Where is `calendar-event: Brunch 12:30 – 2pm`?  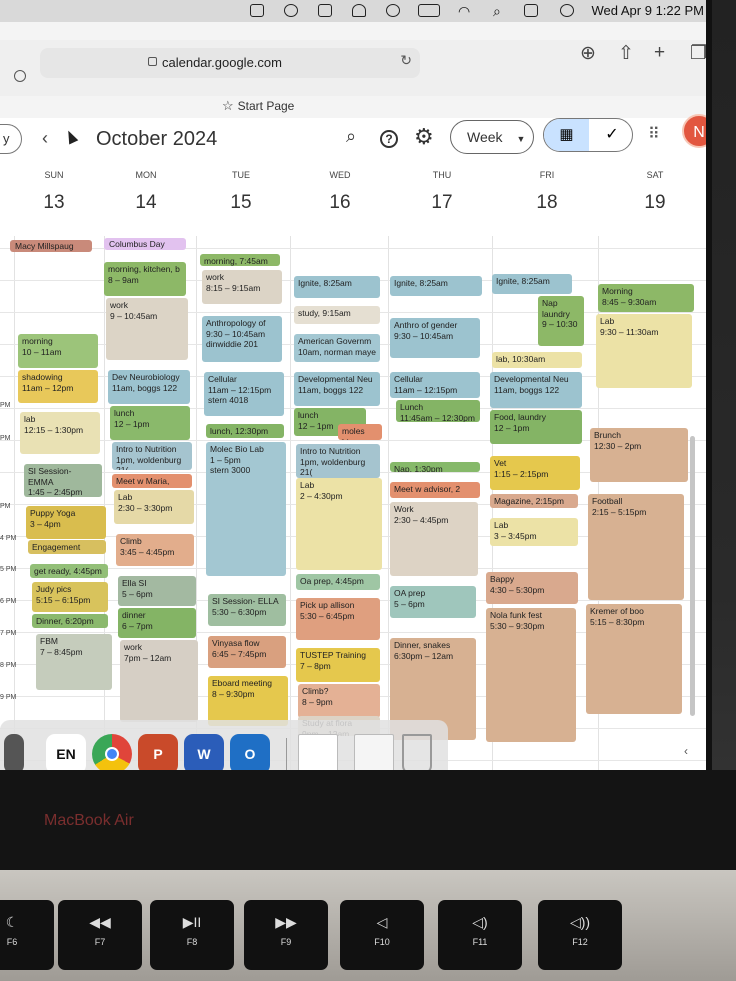 calendar-event: Brunch 12:30 – 2pm is located at coordinates (639, 455).